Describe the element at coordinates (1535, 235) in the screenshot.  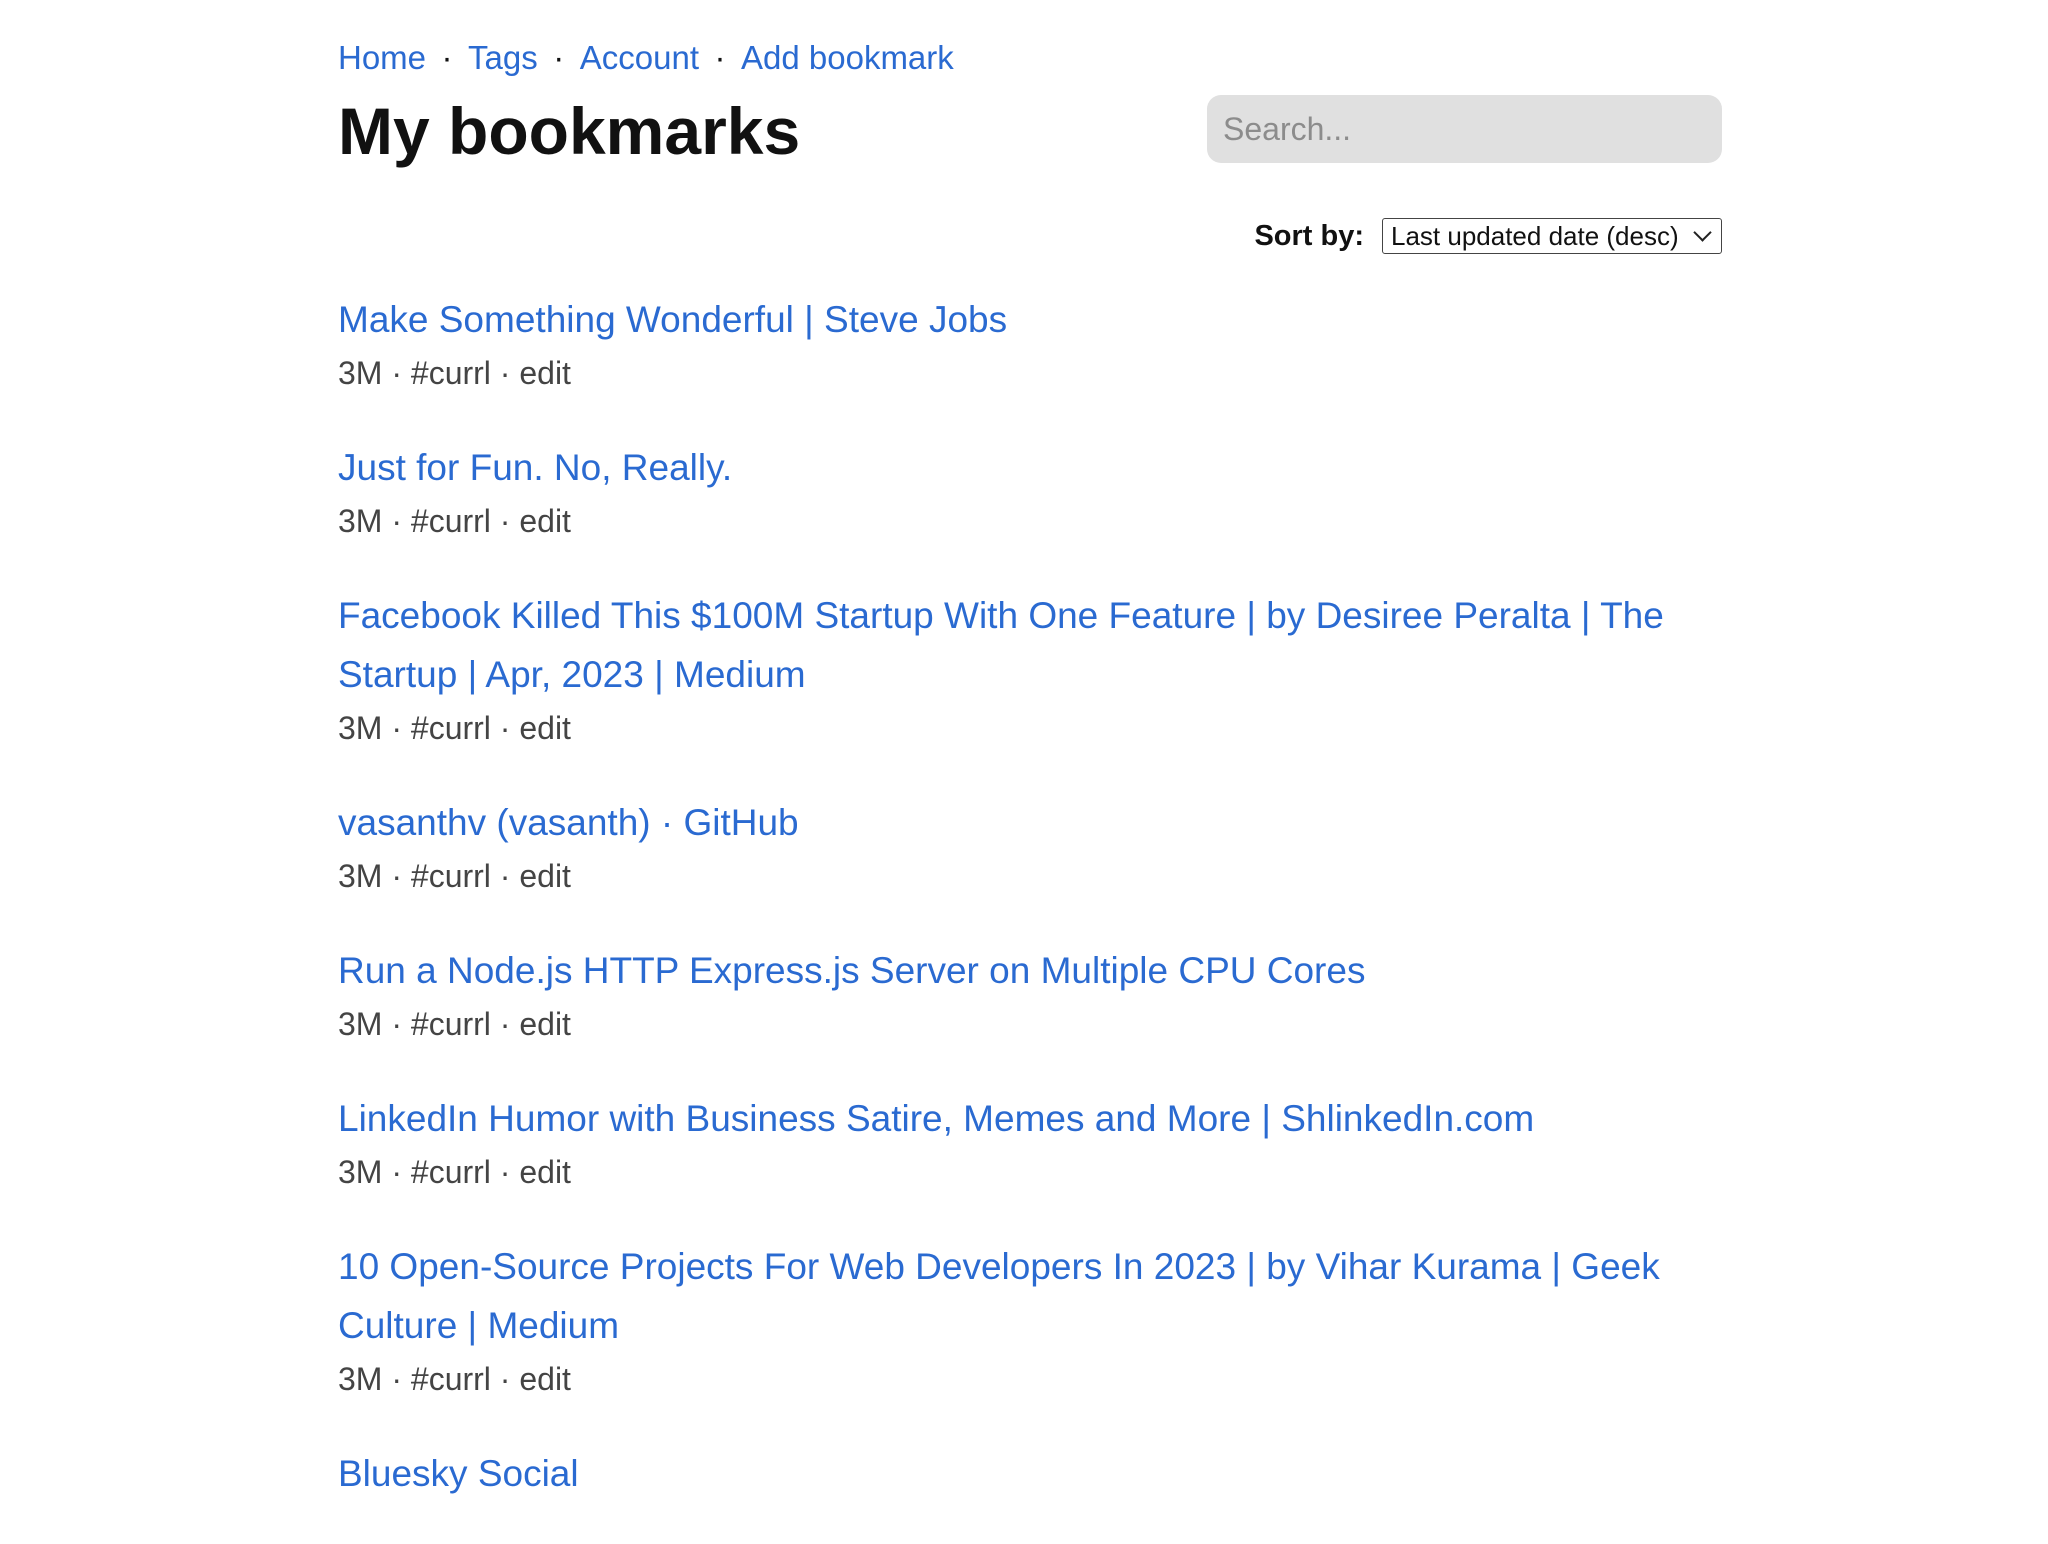
I see `sort-selected-value: Last updated date (desc)` at that location.